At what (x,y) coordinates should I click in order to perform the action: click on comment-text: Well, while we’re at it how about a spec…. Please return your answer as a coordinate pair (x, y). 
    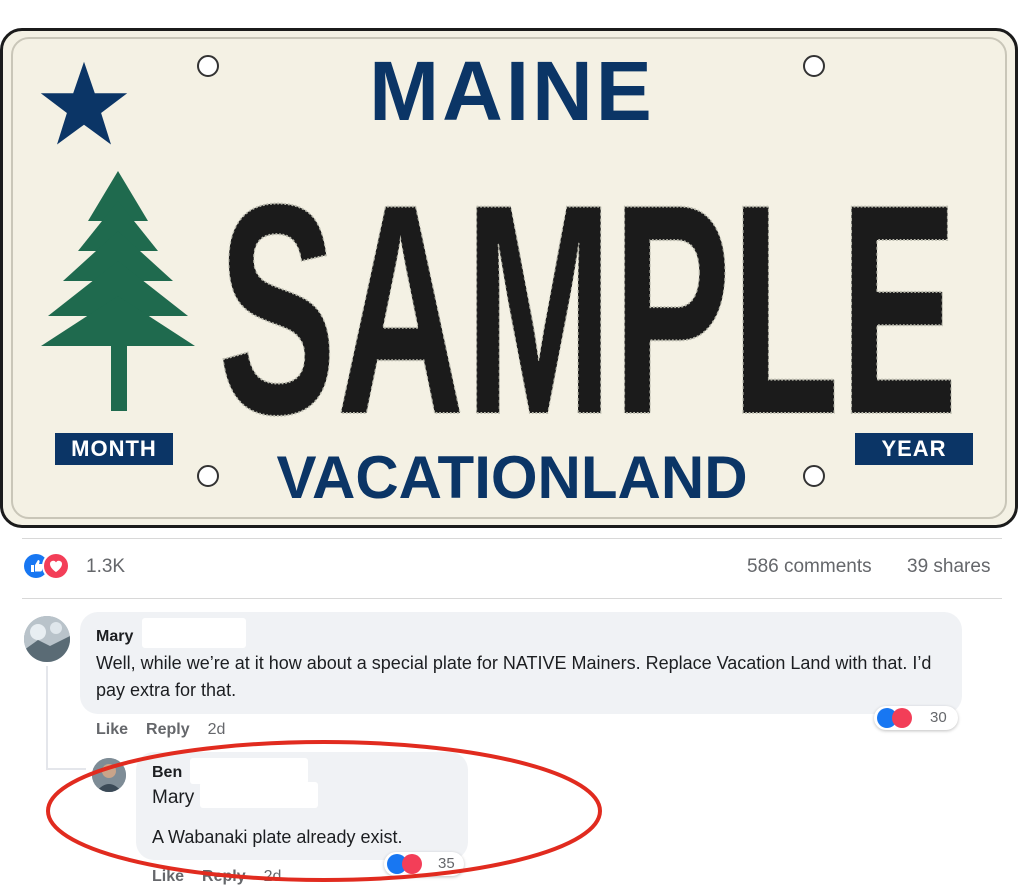
    Looking at the image, I should click on (514, 676).